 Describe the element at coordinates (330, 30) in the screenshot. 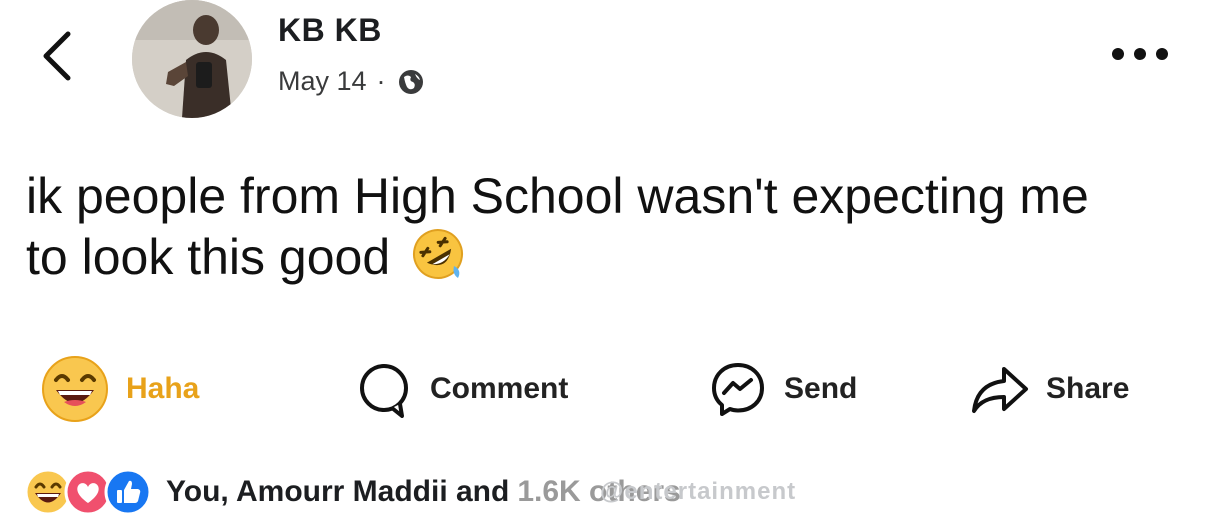

I see `author-name: KB KB` at that location.